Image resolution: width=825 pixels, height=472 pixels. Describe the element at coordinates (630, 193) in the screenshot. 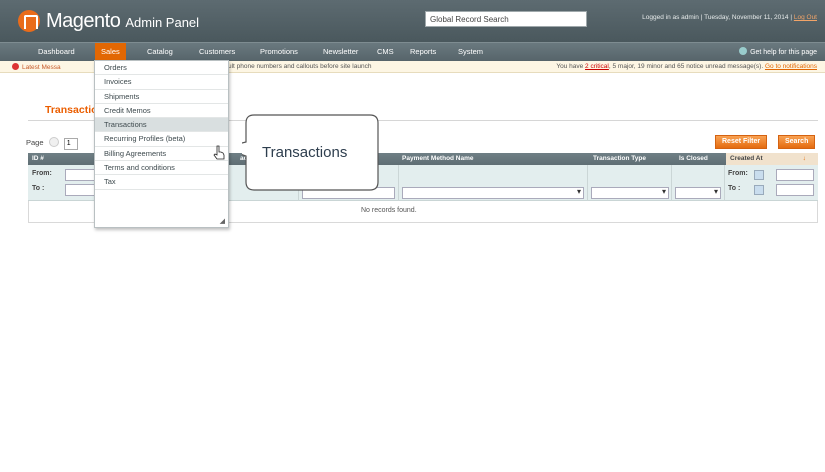

I see `transaction-type-filter-select` at that location.